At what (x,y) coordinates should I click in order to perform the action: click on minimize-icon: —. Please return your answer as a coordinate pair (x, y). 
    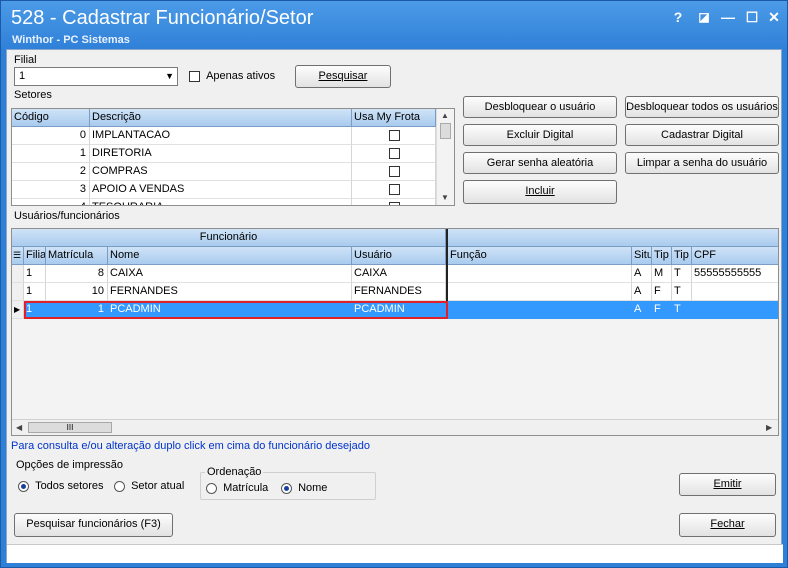
    Looking at the image, I should click on (728, 17).